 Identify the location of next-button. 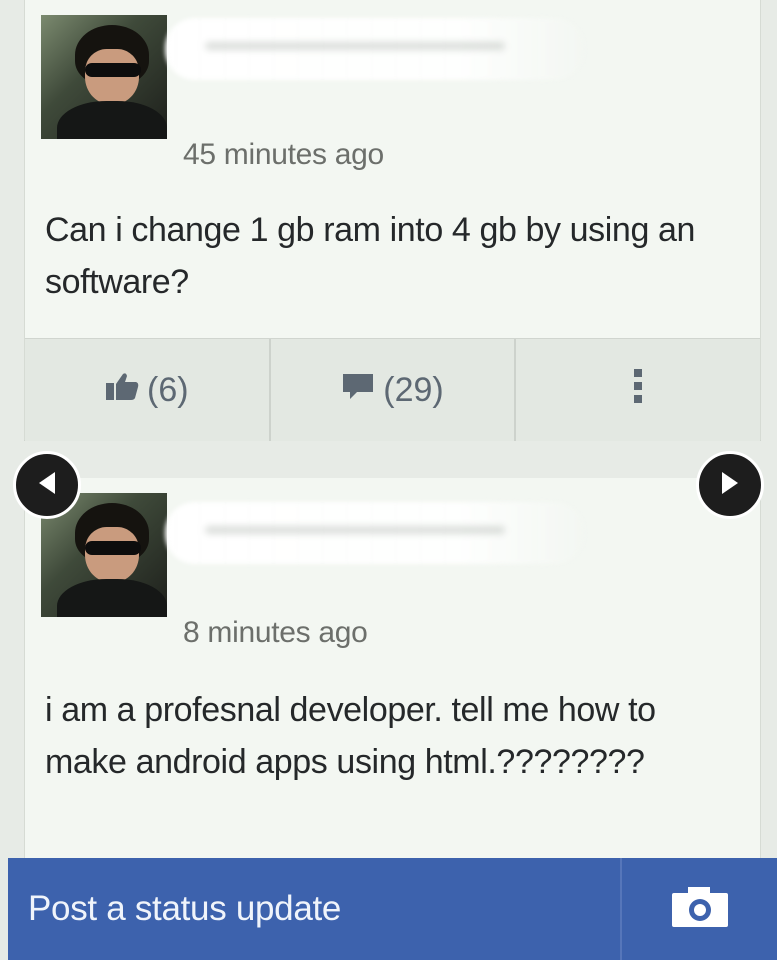
(730, 485).